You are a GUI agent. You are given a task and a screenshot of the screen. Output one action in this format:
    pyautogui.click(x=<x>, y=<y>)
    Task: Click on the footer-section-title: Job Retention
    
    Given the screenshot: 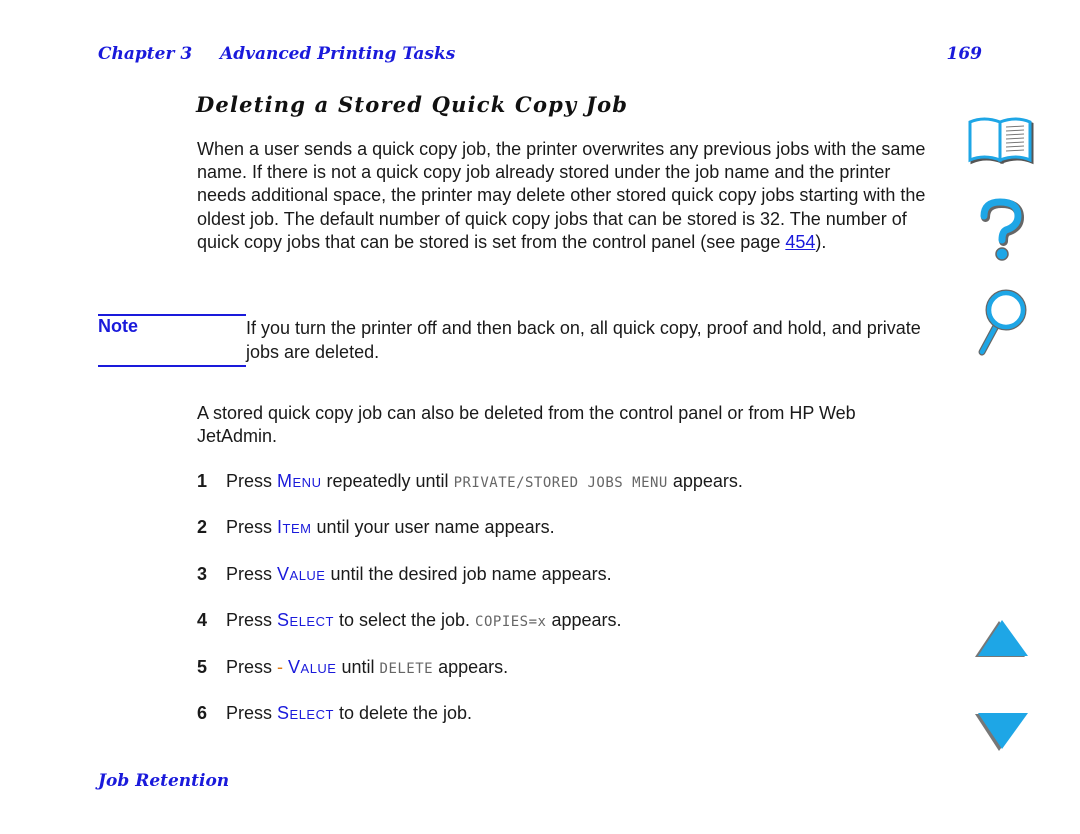 What is the action you would take?
    pyautogui.click(x=164, y=781)
    